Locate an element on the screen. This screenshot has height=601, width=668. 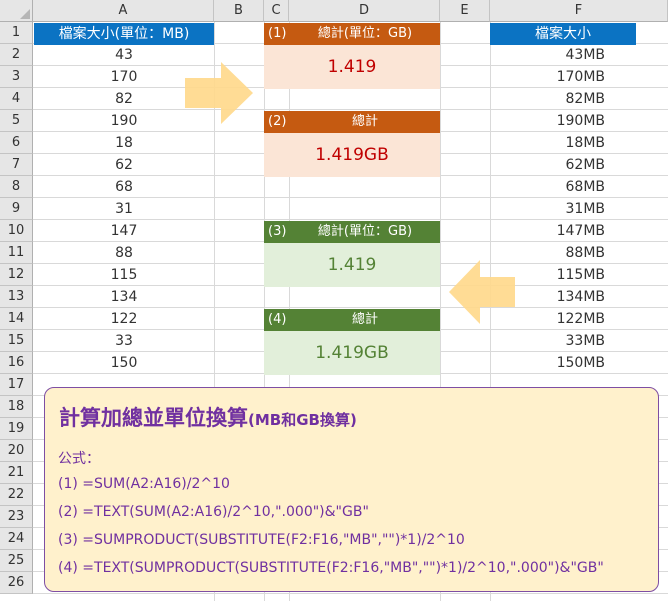
column-header-d: D is located at coordinates (364, 11).